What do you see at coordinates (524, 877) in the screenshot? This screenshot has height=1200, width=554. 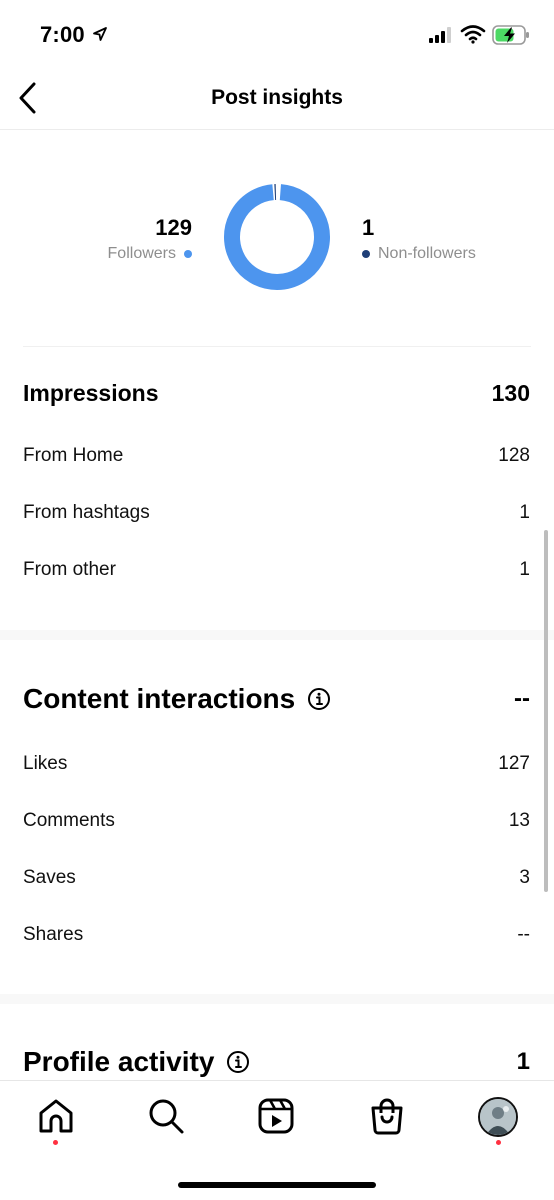 I see `row-value: 3` at bounding box center [524, 877].